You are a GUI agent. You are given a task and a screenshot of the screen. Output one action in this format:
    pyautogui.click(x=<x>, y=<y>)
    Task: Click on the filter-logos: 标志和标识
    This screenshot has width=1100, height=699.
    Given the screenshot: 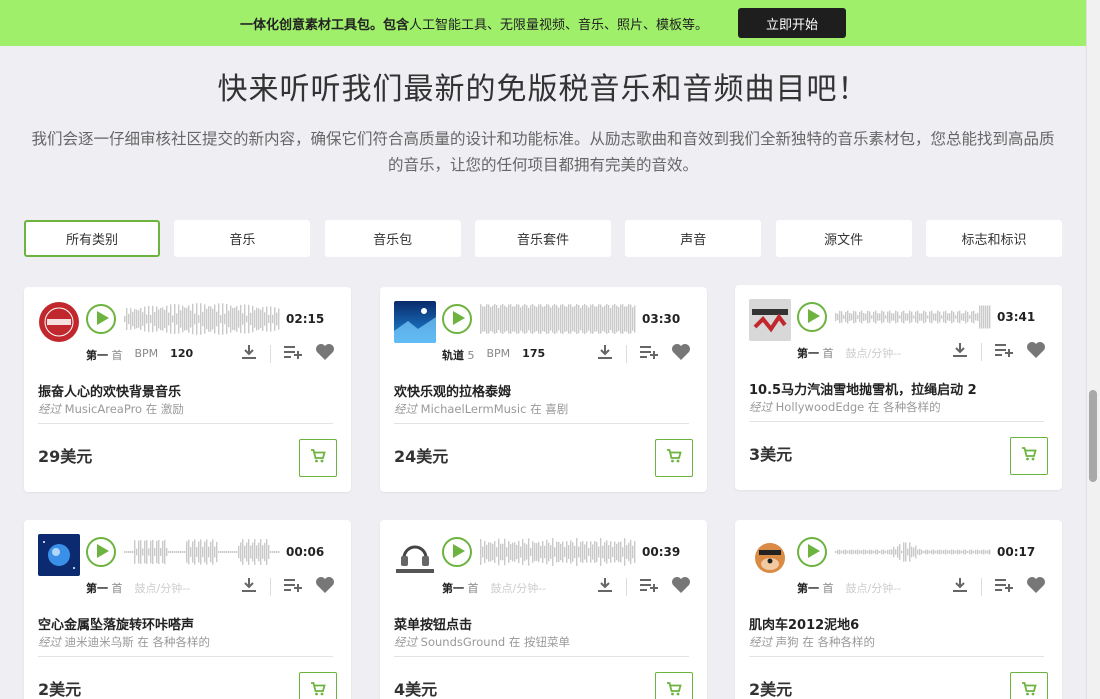 What is the action you would take?
    pyautogui.click(x=993, y=238)
    